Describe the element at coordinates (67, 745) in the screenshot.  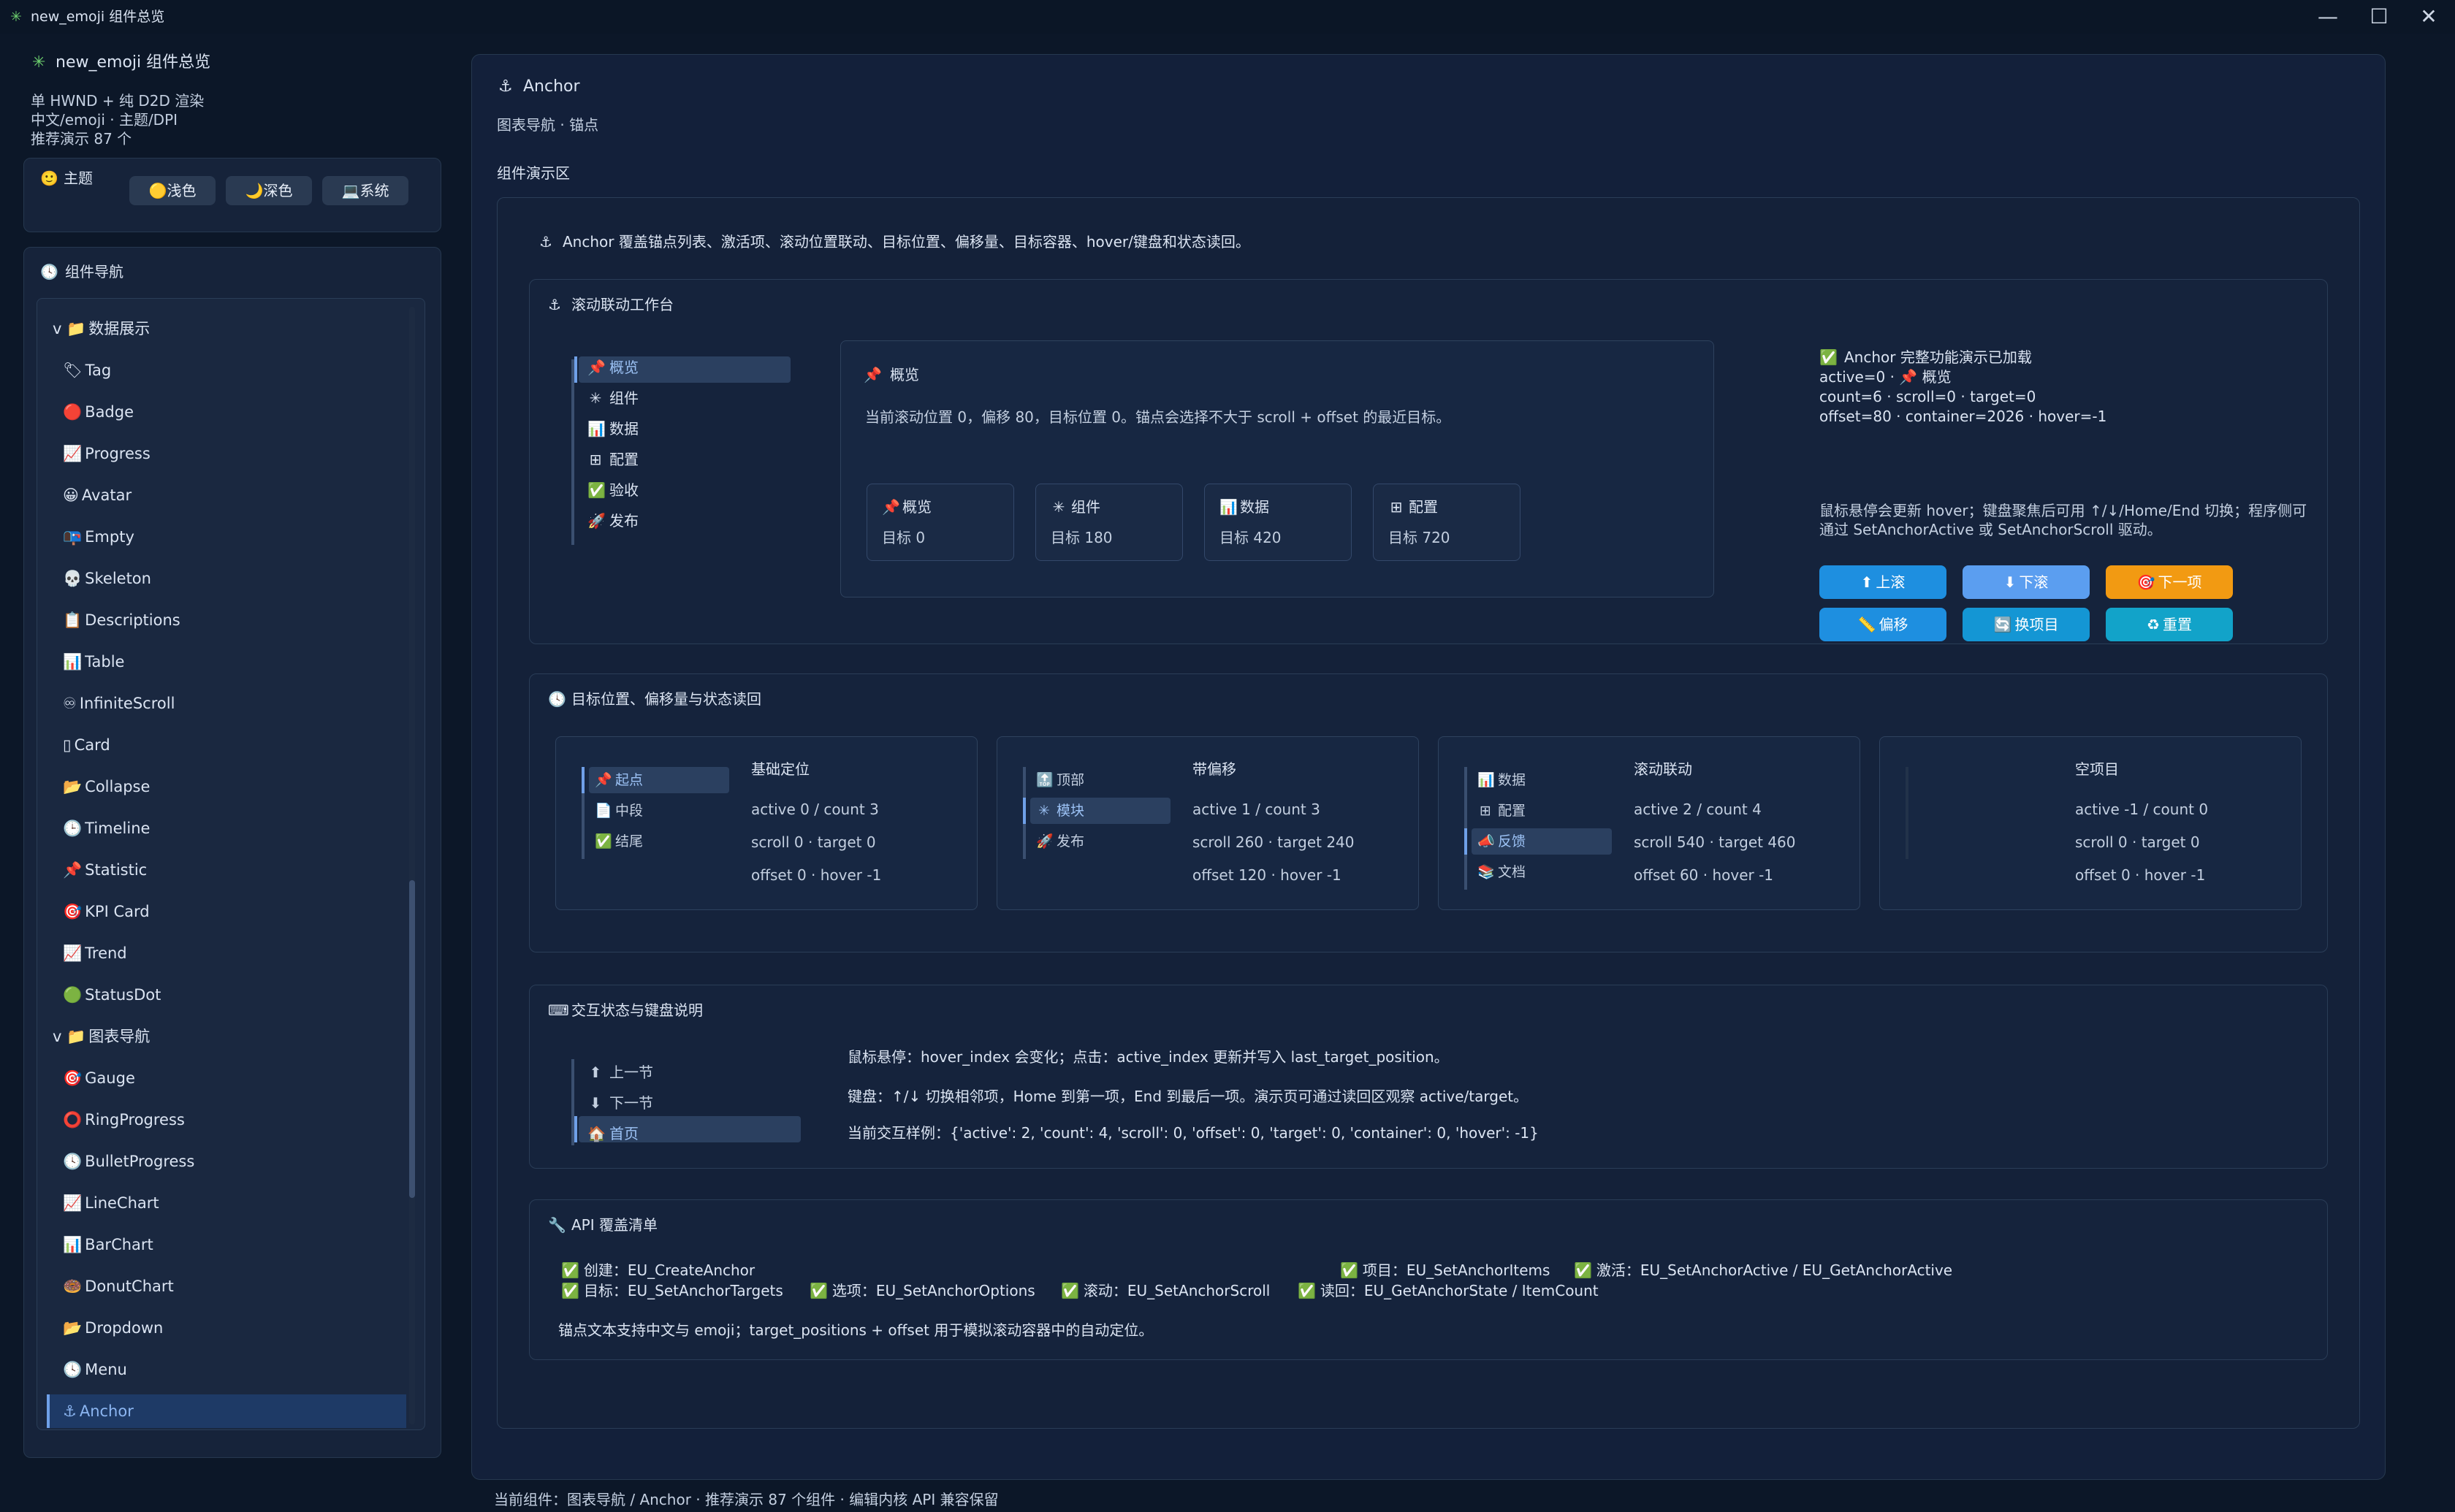
I see `nav-item-icon: ▯` at that location.